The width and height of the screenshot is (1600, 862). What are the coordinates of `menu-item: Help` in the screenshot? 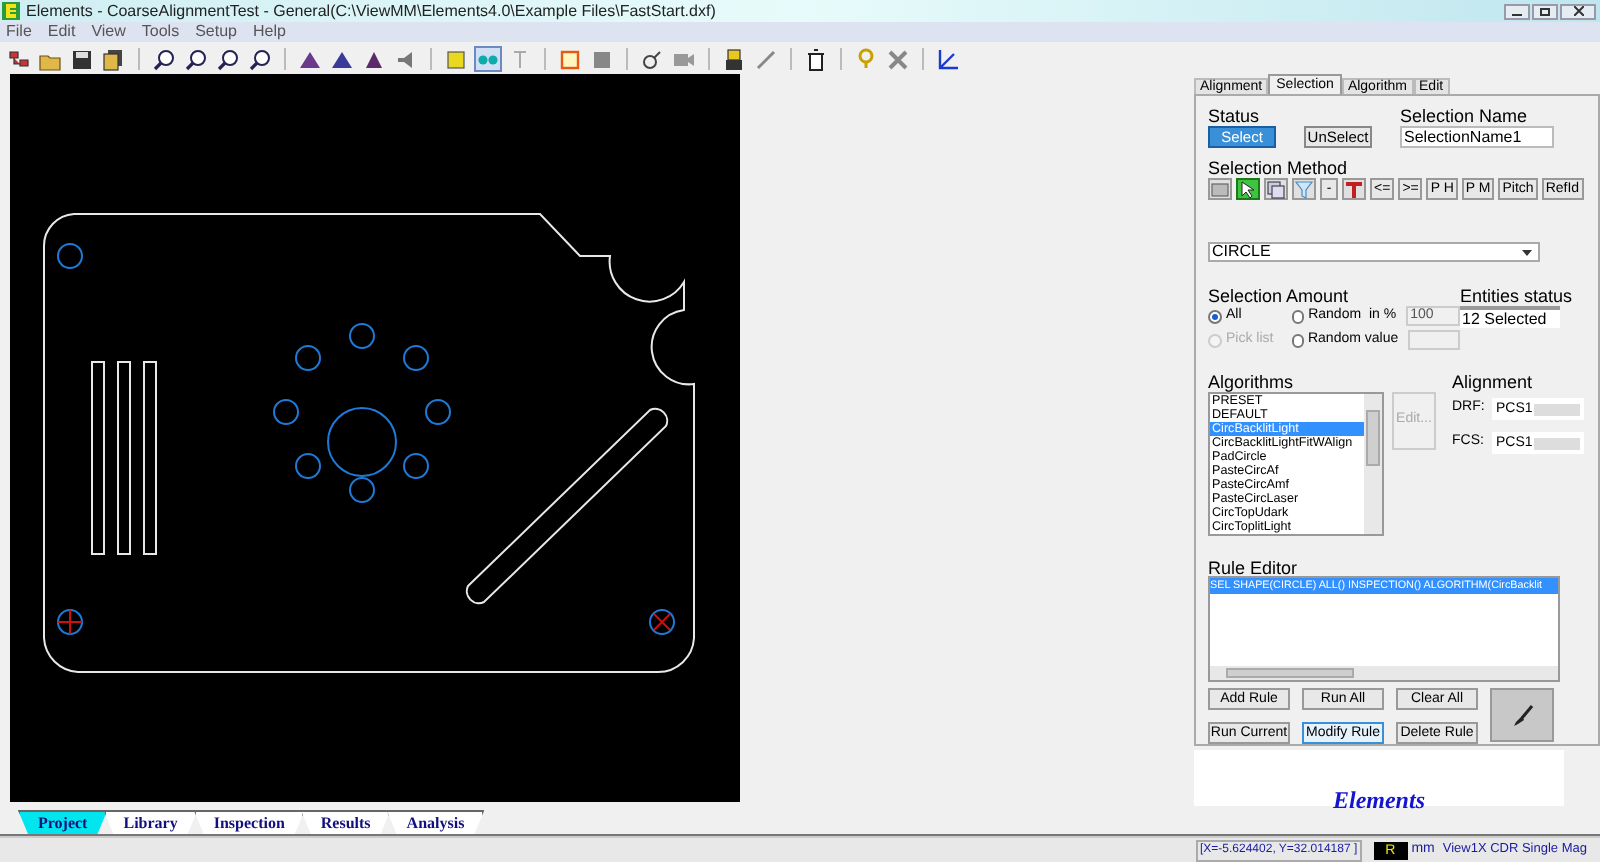 It's located at (269, 32).